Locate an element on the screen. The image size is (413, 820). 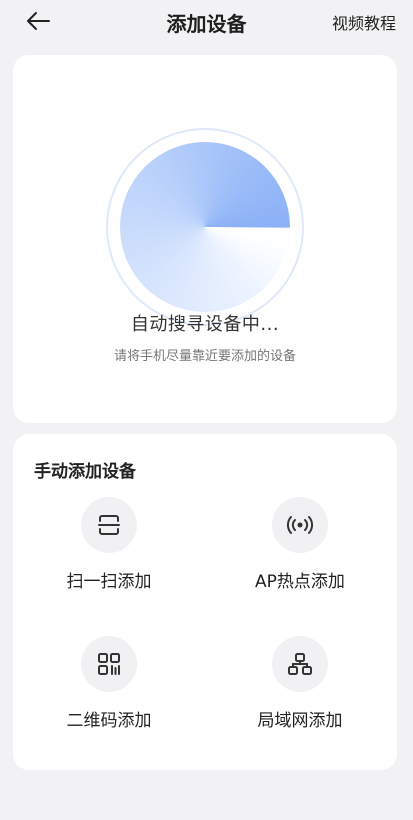
ap-hotspot-add-button: AP热点添加 is located at coordinates (300, 544).